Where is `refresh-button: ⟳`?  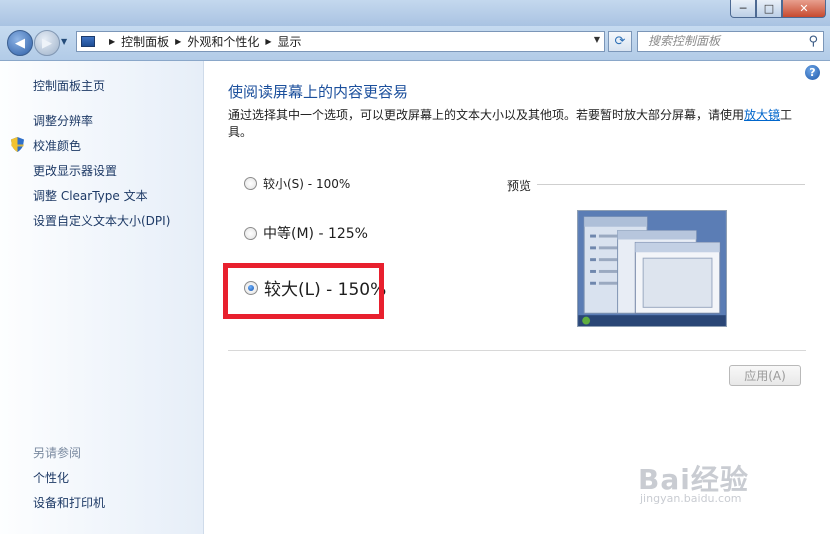 refresh-button: ⟳ is located at coordinates (620, 41).